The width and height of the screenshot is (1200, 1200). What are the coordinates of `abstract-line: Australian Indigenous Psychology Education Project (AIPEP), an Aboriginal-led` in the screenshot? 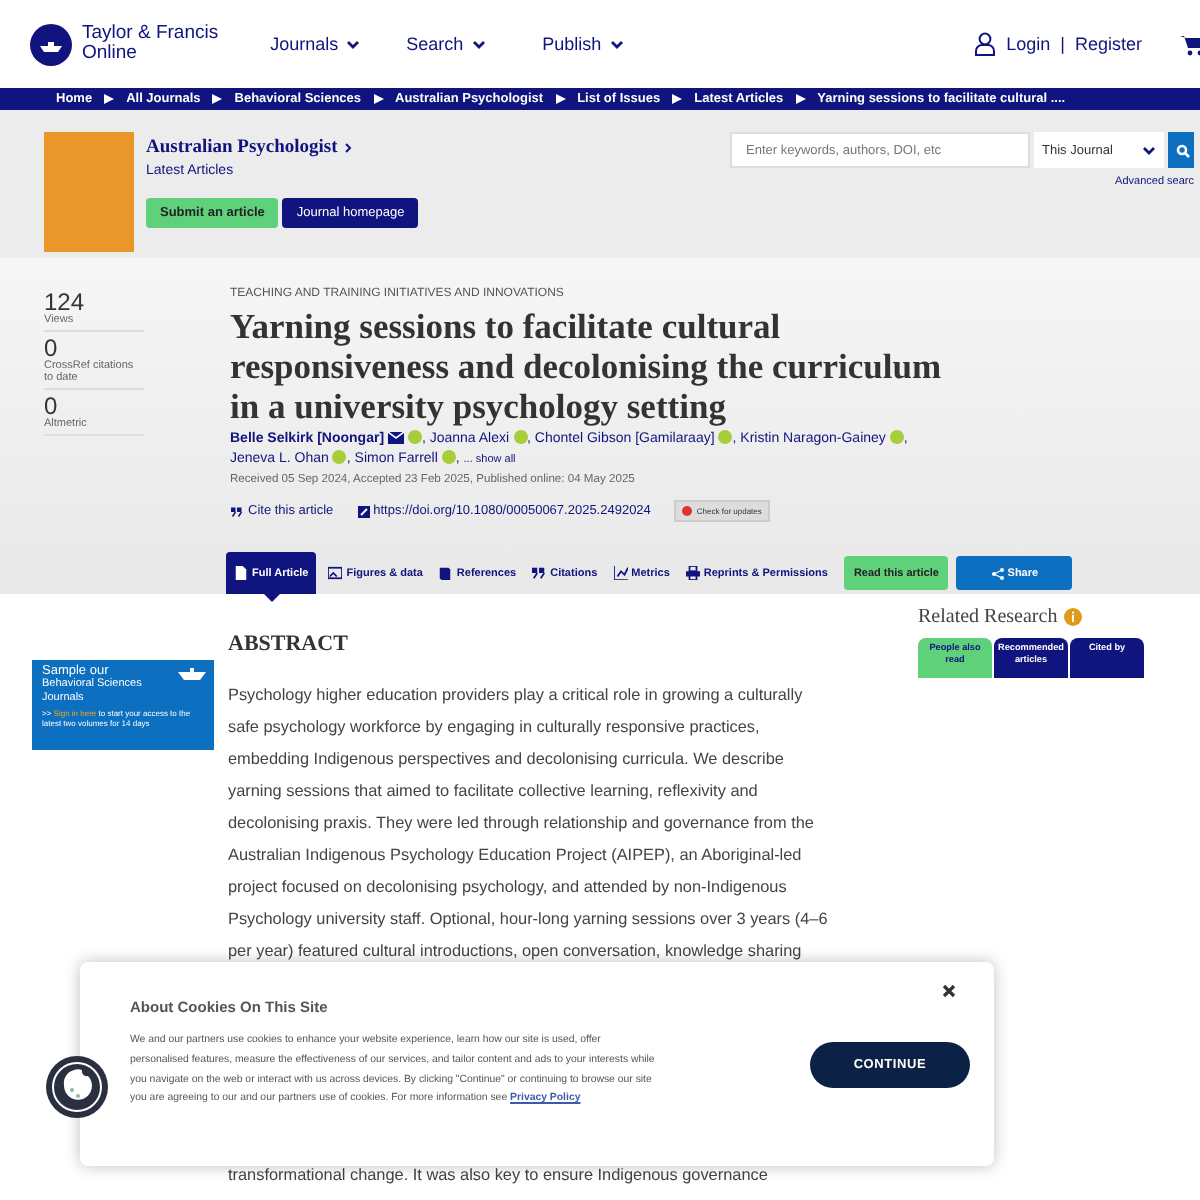 It's located at (516, 856).